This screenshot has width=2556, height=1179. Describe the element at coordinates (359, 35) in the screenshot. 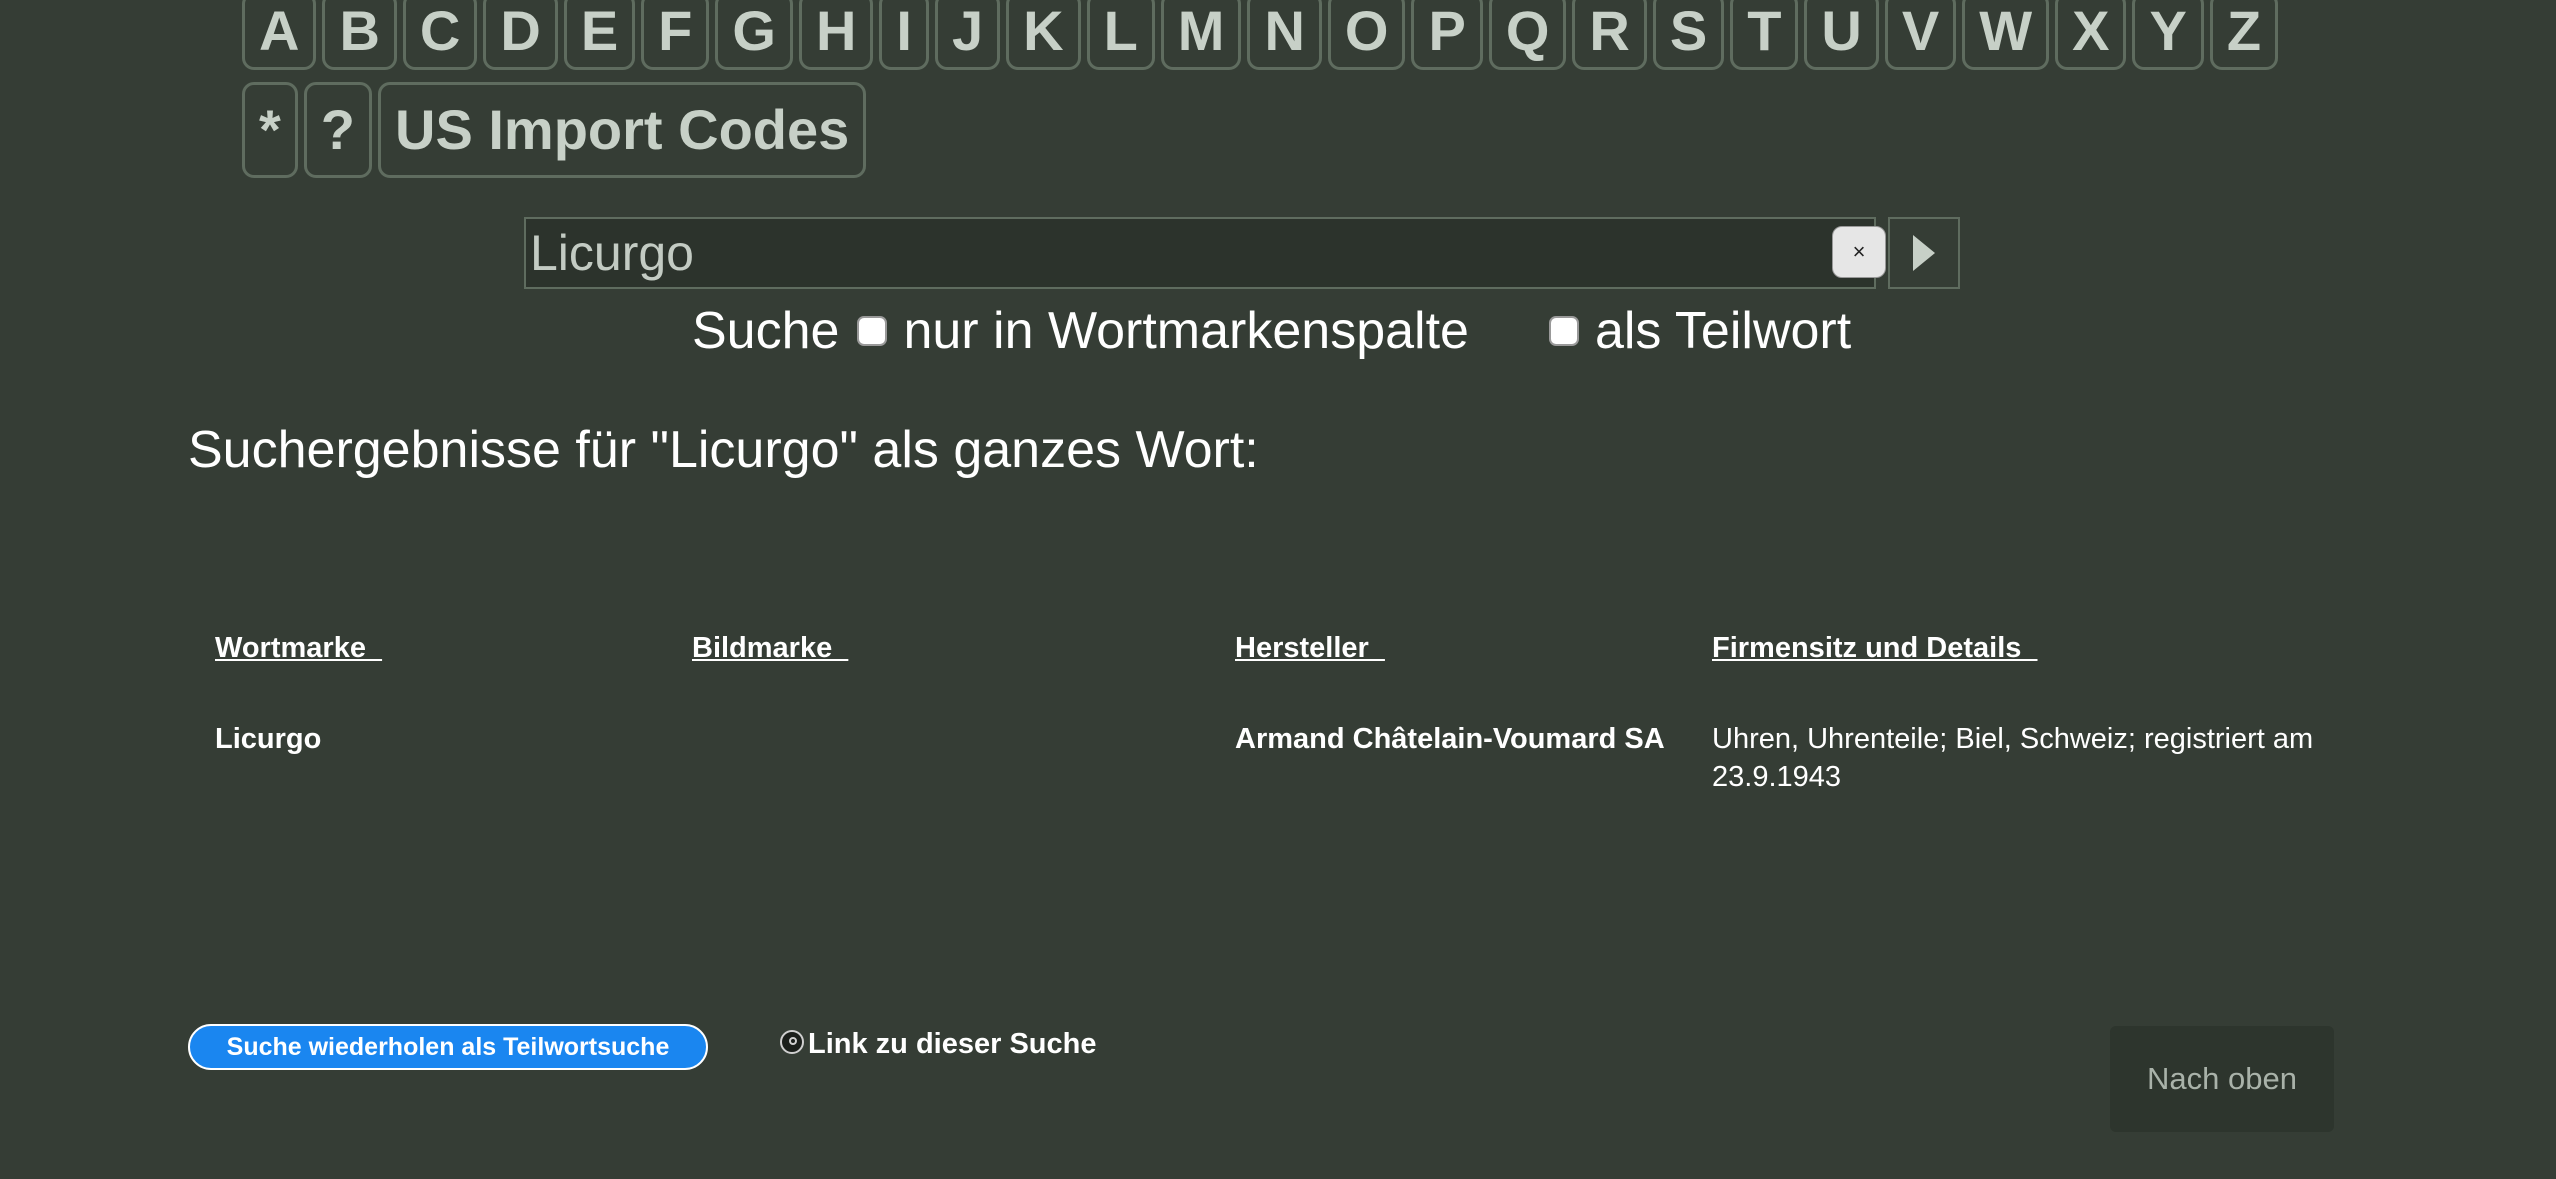

I see `letter-key-b: B` at that location.